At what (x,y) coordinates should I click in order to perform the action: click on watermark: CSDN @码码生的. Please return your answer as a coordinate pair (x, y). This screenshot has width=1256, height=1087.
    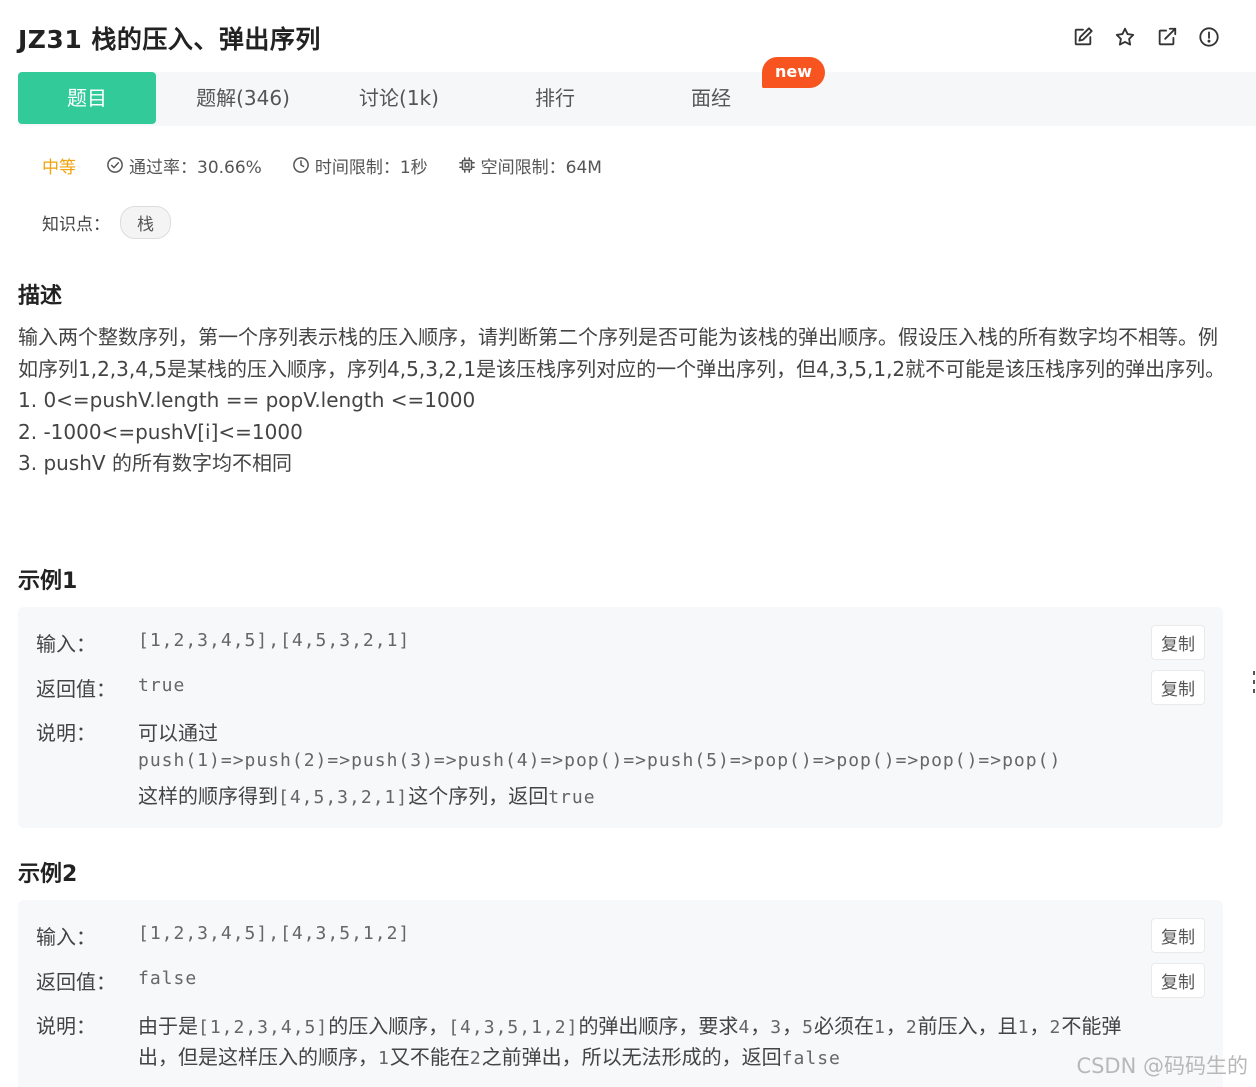
    Looking at the image, I should click on (1162, 1066).